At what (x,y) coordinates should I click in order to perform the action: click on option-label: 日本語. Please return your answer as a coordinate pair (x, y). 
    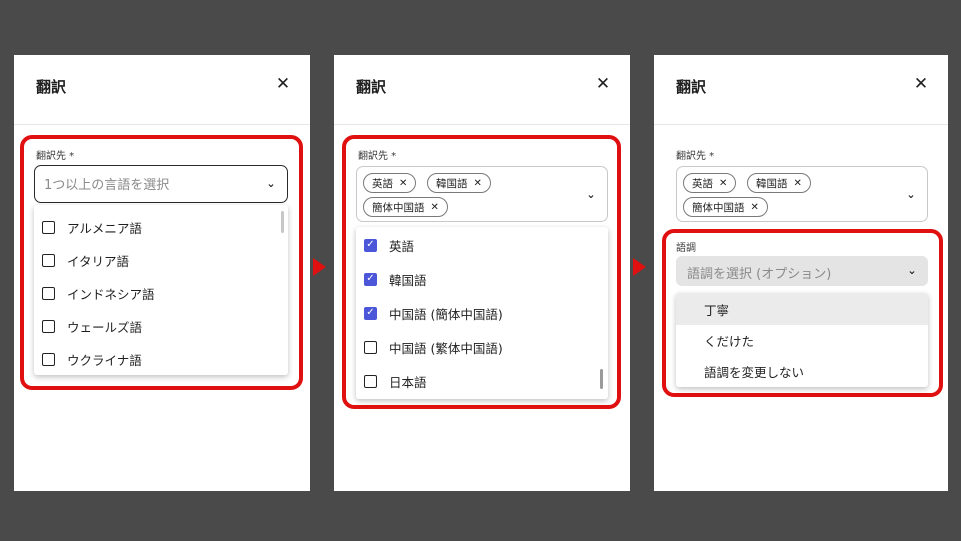
    Looking at the image, I should click on (408, 382).